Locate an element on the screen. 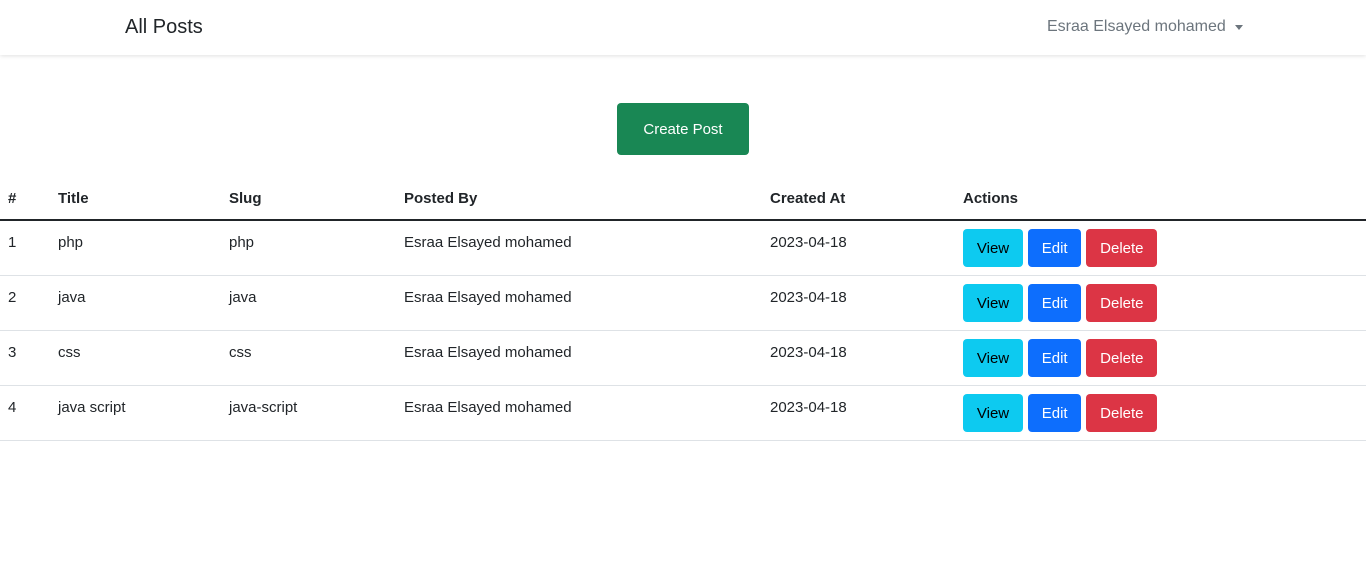 Image resolution: width=1366 pixels, height=563 pixels. row-slug: php is located at coordinates (242, 242).